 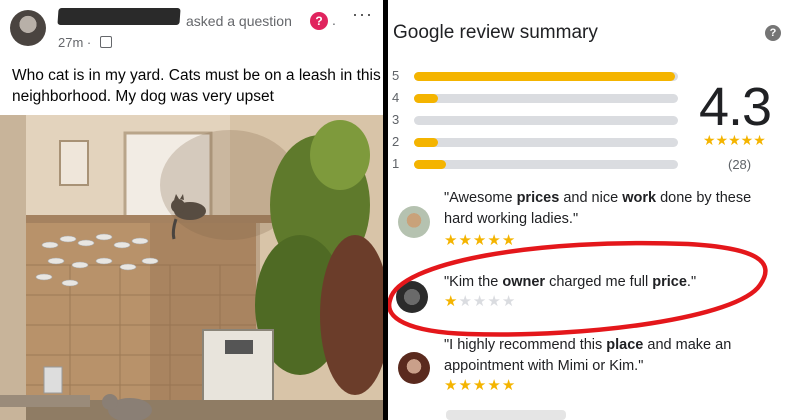 What do you see at coordinates (396, 141) in the screenshot?
I see `rating-bar-label: 2` at bounding box center [396, 141].